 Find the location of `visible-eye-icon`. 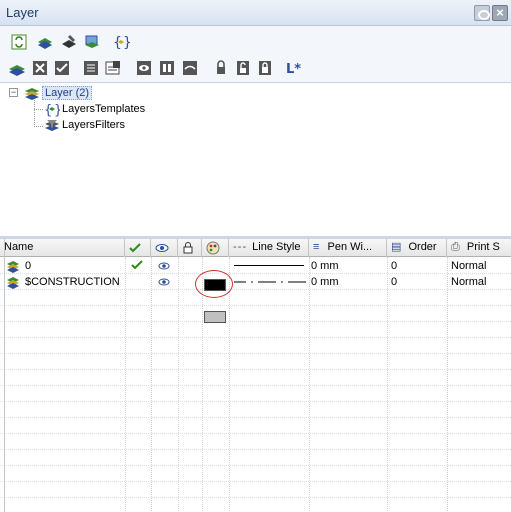

visible-eye-icon is located at coordinates (164, 284).